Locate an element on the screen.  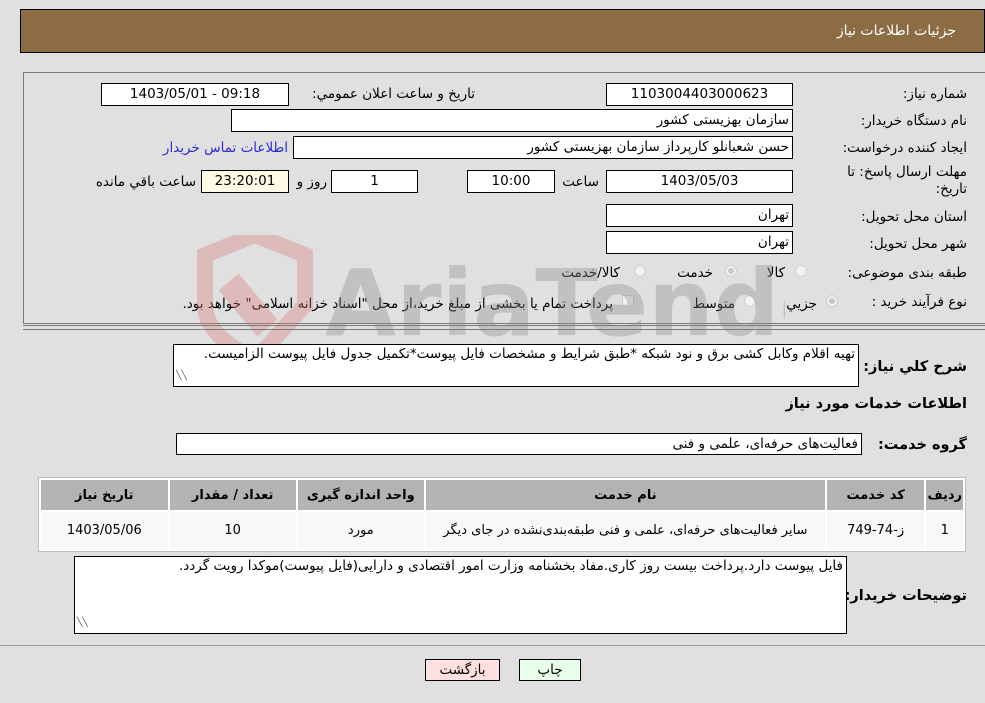
purchase-type-option-minor: جزيي is located at coordinates (801, 304).